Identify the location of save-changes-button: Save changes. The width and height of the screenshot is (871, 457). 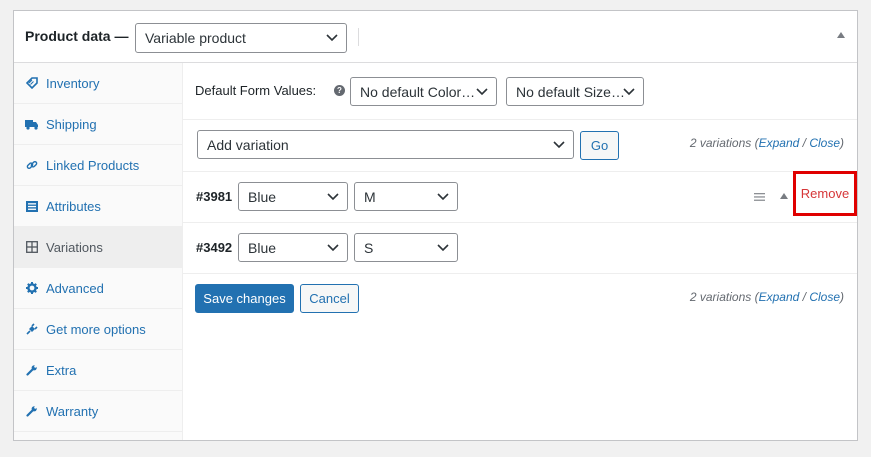
(244, 298).